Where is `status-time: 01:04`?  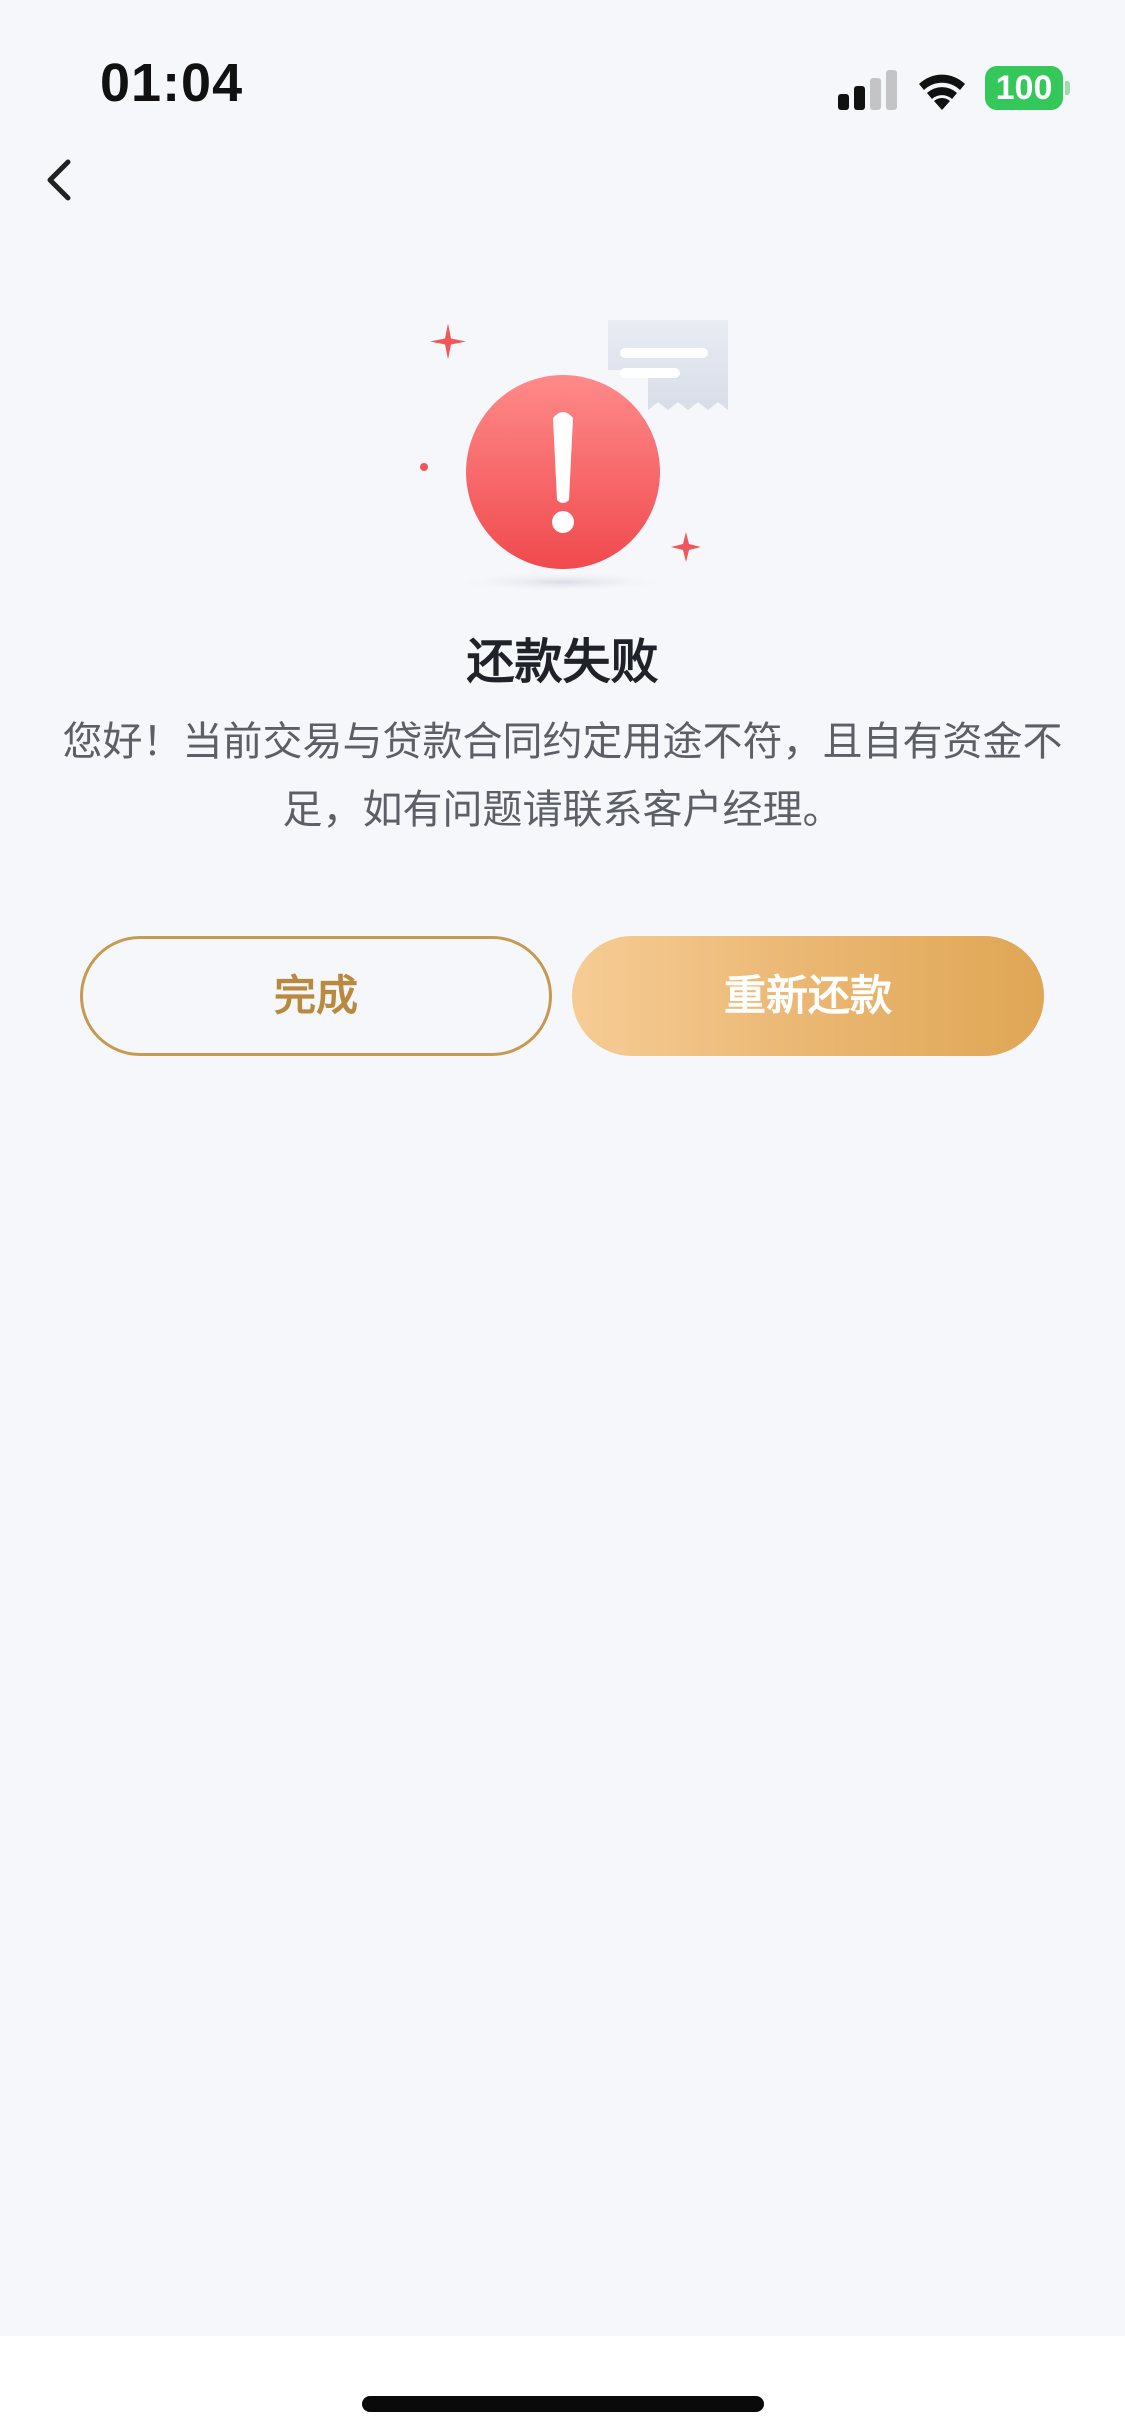 status-time: 01:04 is located at coordinates (172, 83).